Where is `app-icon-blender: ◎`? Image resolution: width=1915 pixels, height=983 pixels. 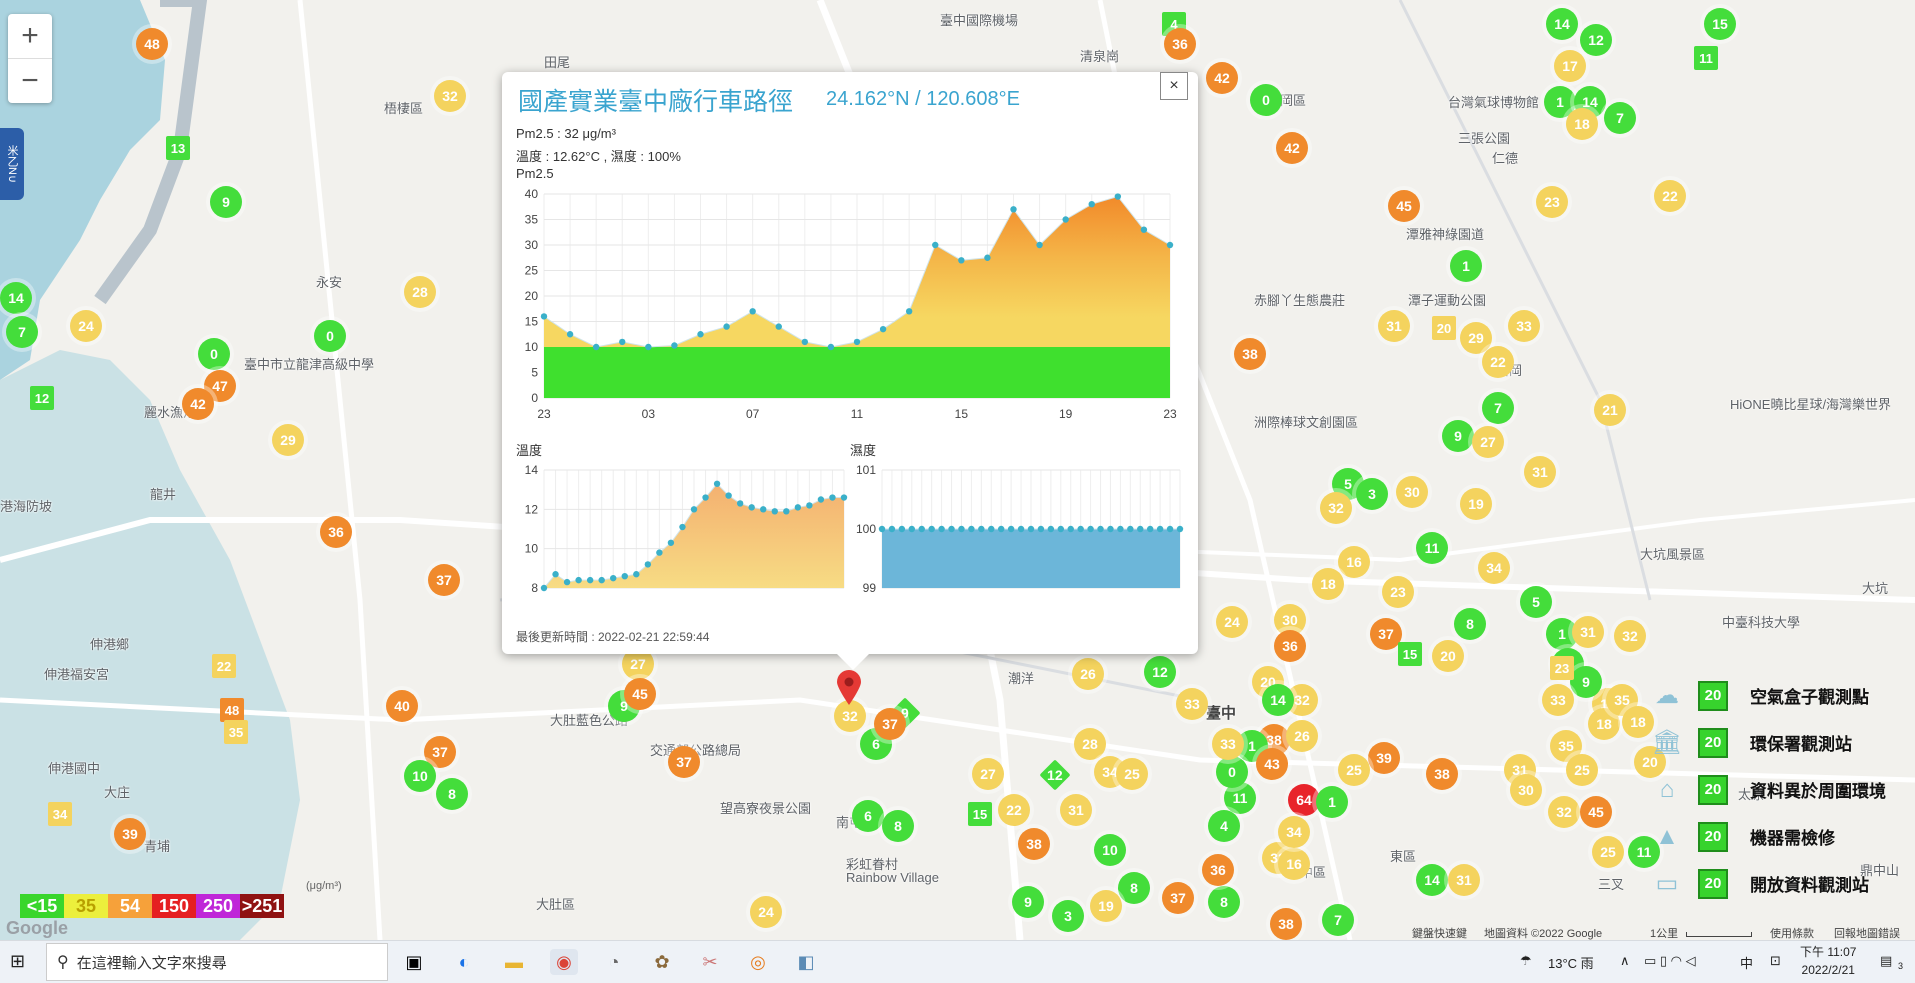 app-icon-blender: ◎ is located at coordinates (758, 962).